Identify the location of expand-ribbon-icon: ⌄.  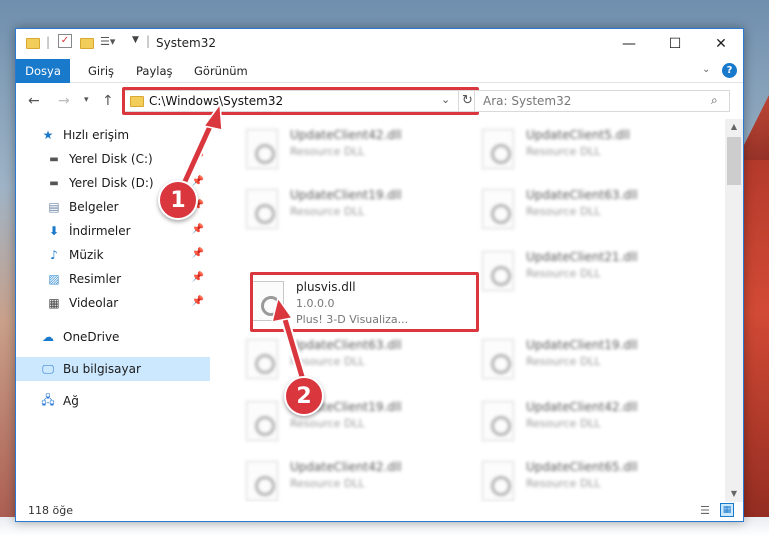
(706, 69).